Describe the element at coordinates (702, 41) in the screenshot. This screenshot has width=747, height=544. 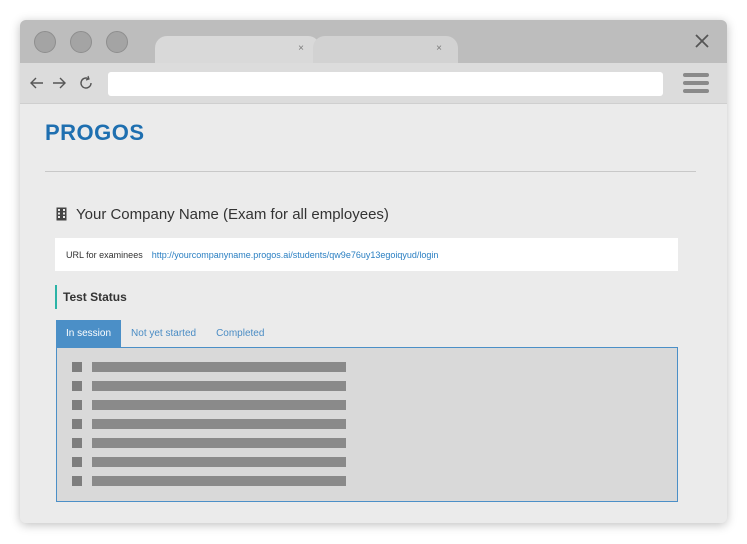
I see `close-icon` at that location.